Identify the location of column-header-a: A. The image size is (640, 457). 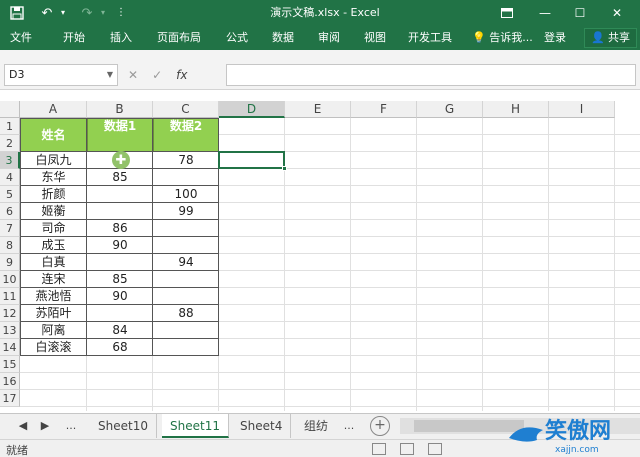
(53, 109).